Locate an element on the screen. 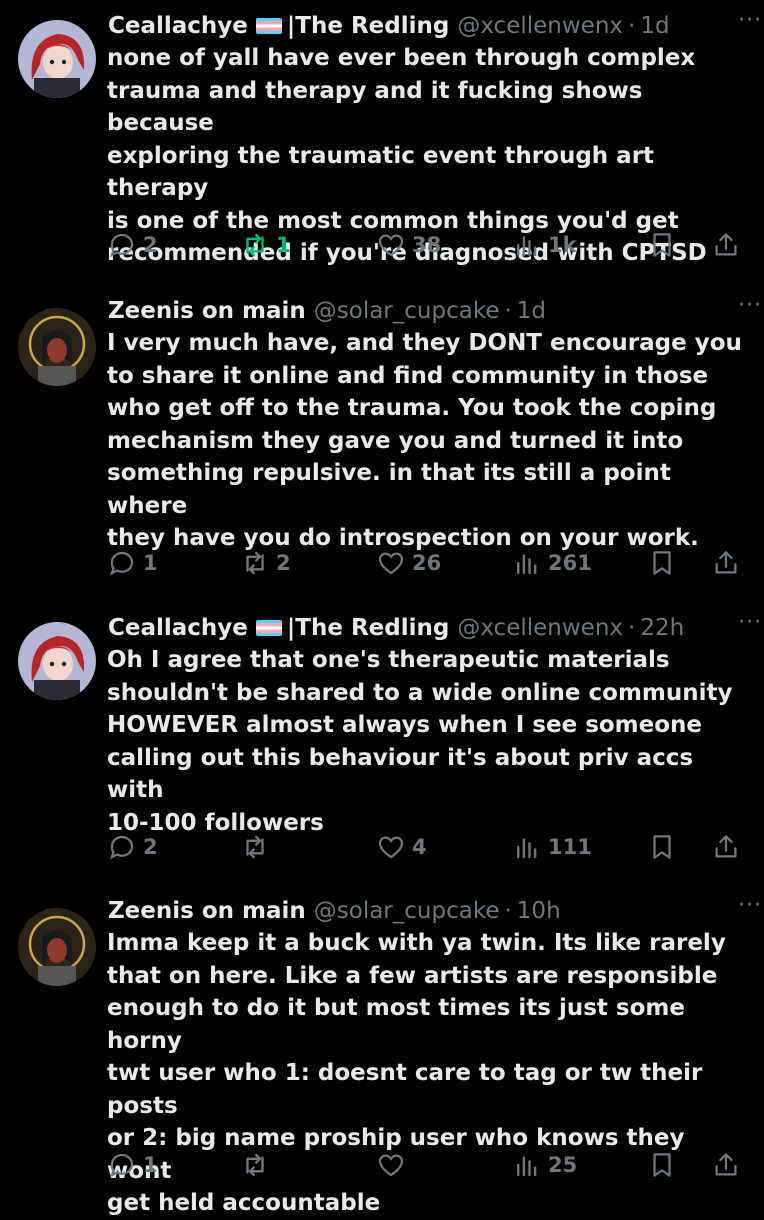 The height and width of the screenshot is (1220, 764). like-count: 26 is located at coordinates (427, 563).